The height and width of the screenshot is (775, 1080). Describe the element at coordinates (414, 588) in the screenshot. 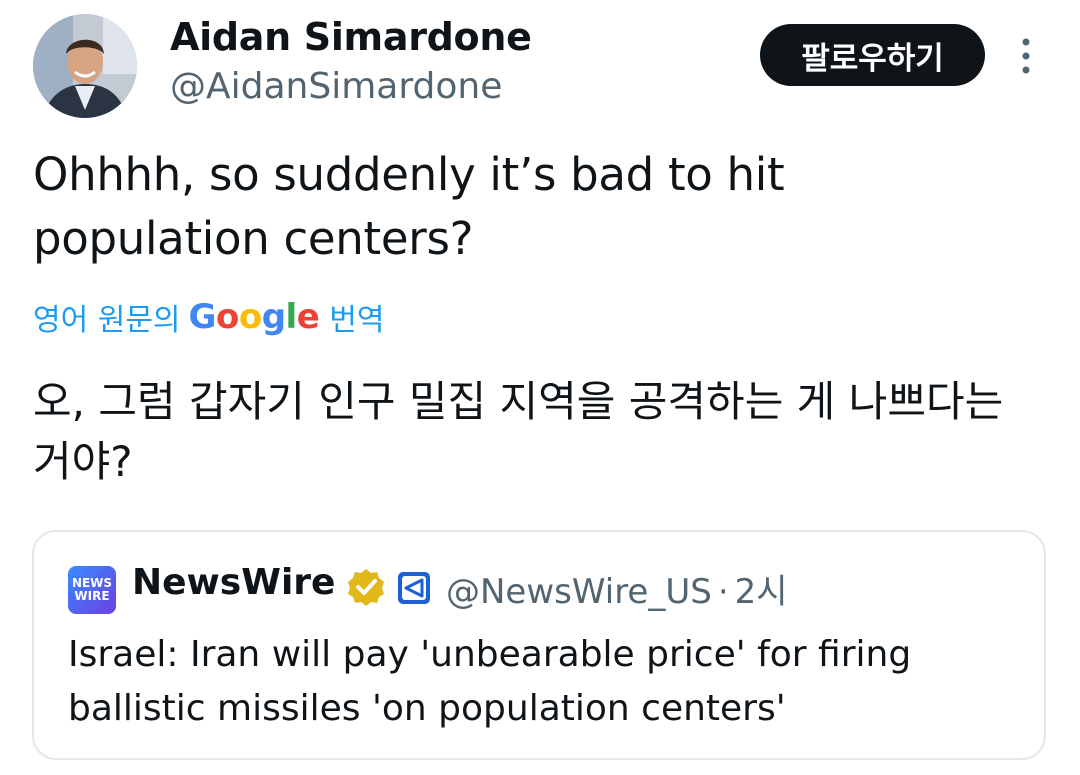

I see `affiliate-badge-icon` at that location.